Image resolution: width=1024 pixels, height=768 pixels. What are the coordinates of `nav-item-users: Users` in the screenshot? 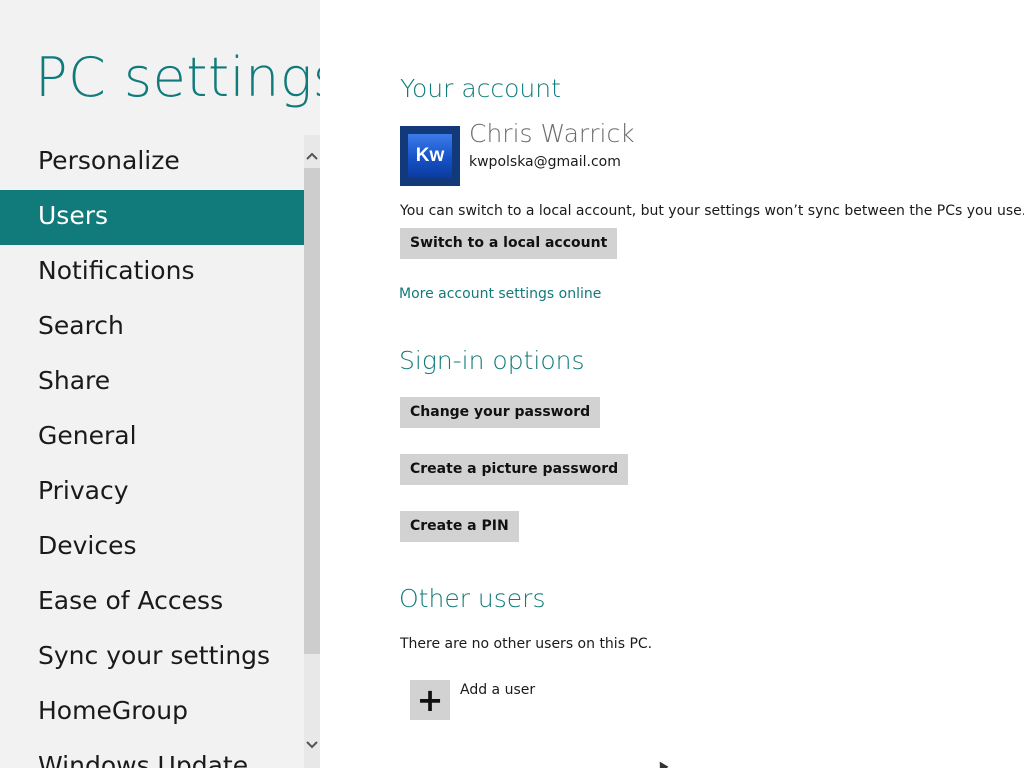 It's located at (152, 217).